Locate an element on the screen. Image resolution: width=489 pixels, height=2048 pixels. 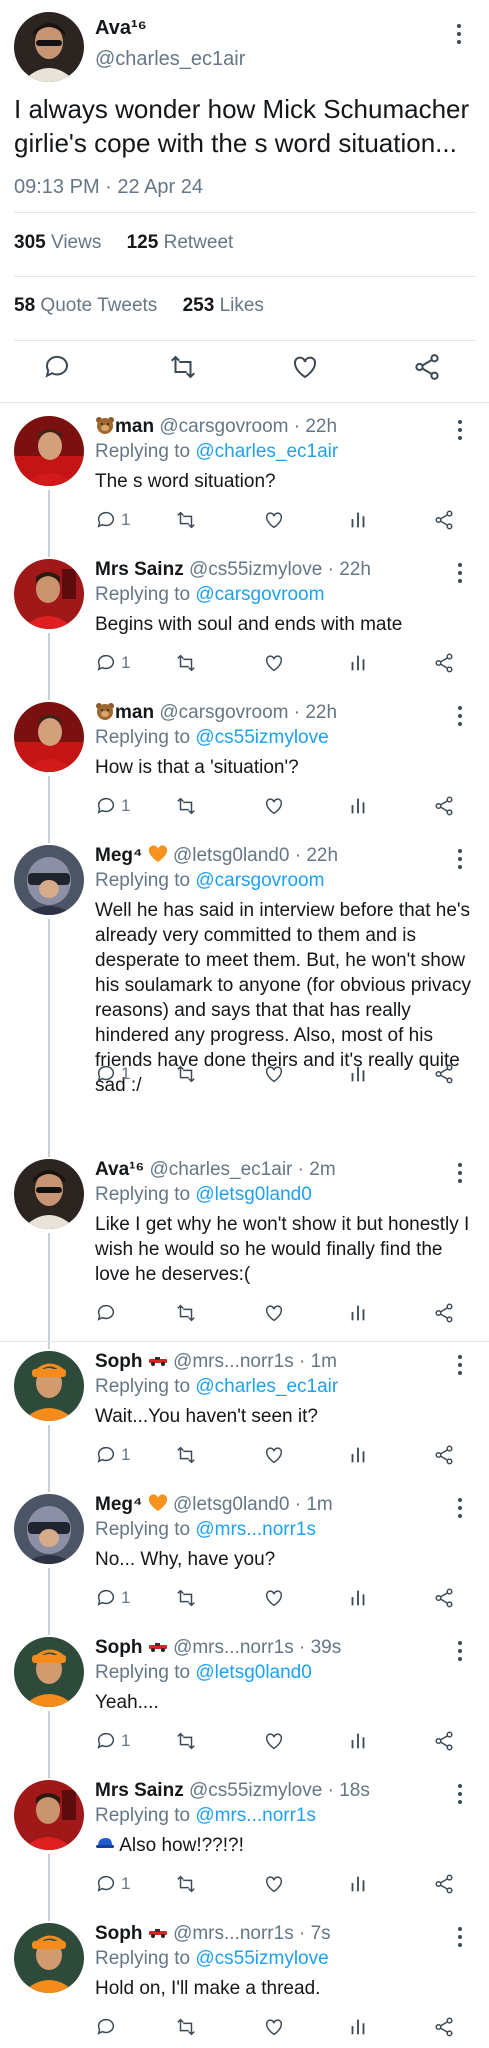
retweet-label: Retweet is located at coordinates (199, 242).